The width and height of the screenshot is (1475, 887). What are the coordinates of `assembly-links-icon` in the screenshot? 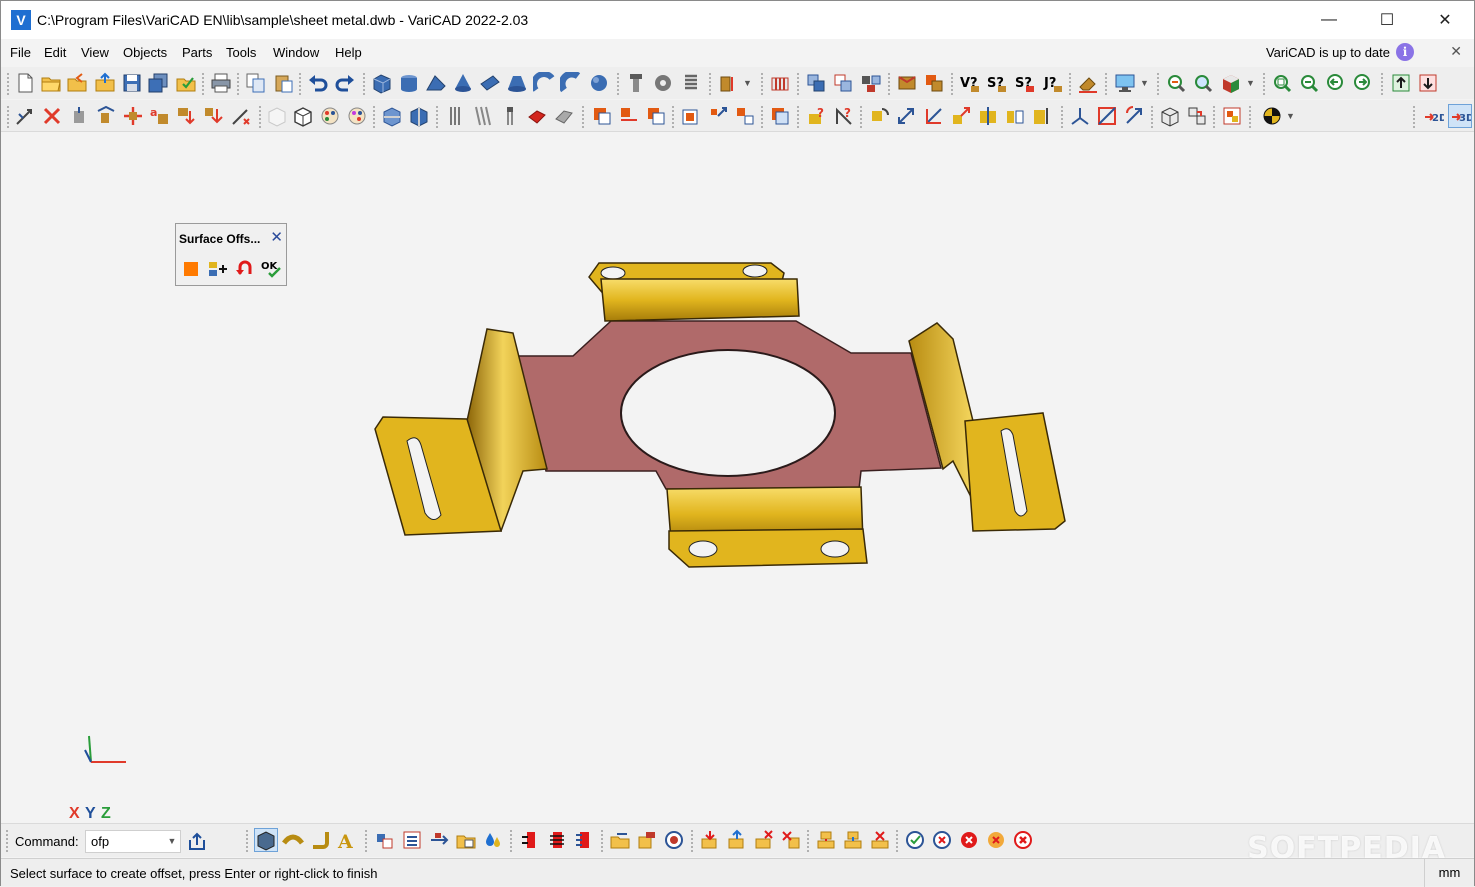 It's located at (843, 83).